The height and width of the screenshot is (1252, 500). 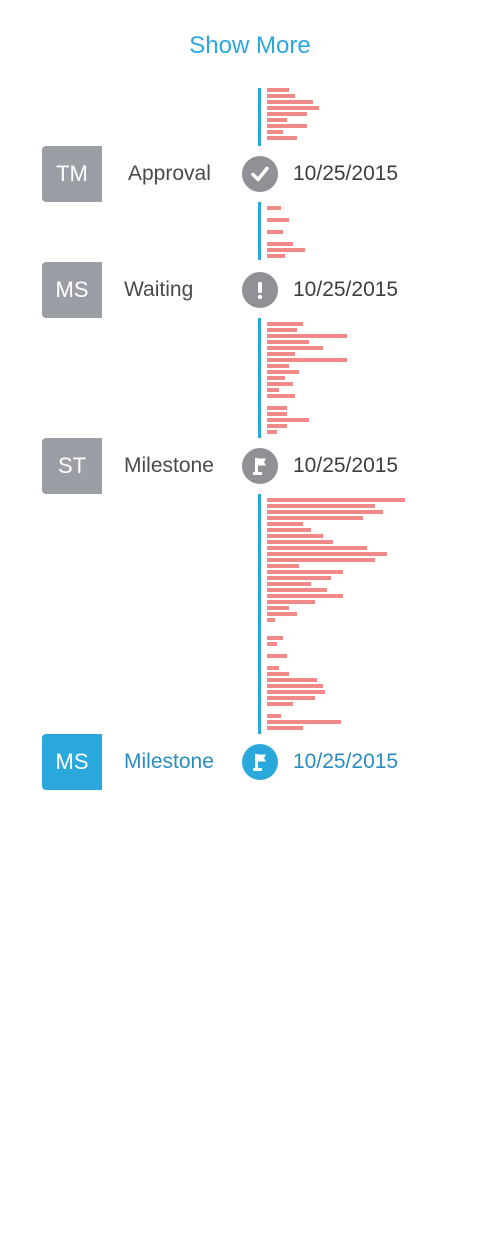 What do you see at coordinates (250, 46) in the screenshot?
I see `show-more-link: Show More` at bounding box center [250, 46].